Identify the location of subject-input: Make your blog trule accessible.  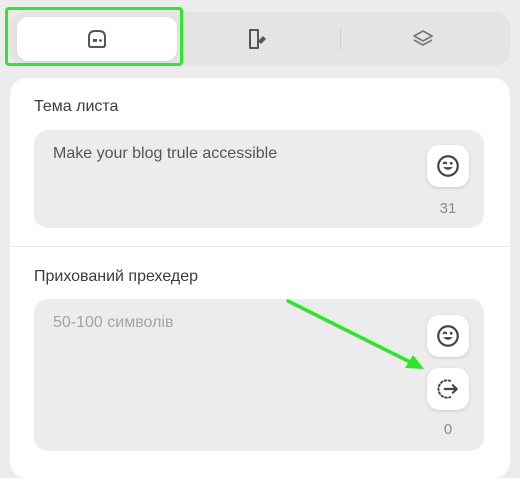
(165, 154).